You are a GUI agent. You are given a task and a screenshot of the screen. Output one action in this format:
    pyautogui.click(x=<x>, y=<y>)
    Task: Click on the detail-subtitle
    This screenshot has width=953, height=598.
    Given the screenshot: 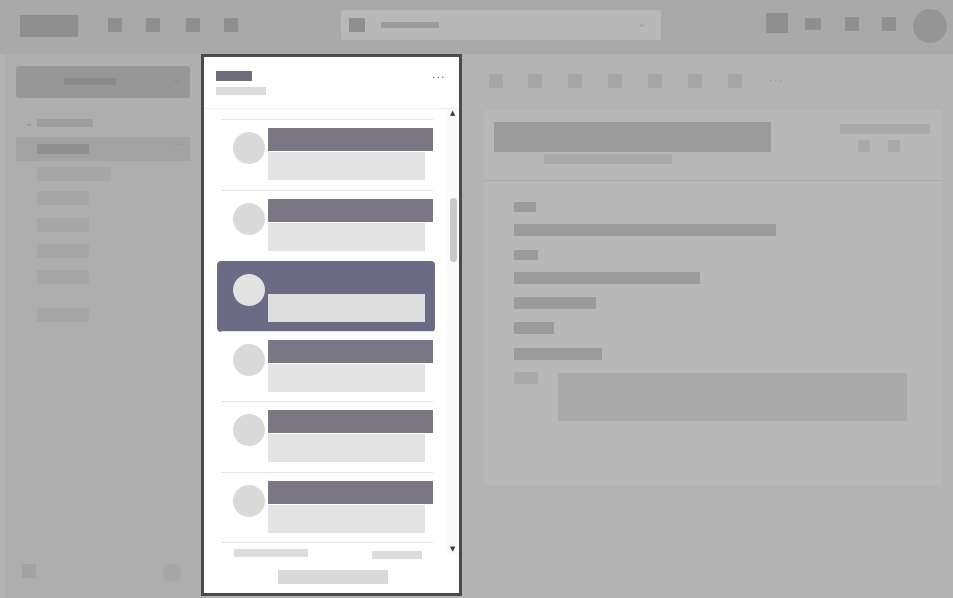 What is the action you would take?
    pyautogui.click(x=608, y=159)
    